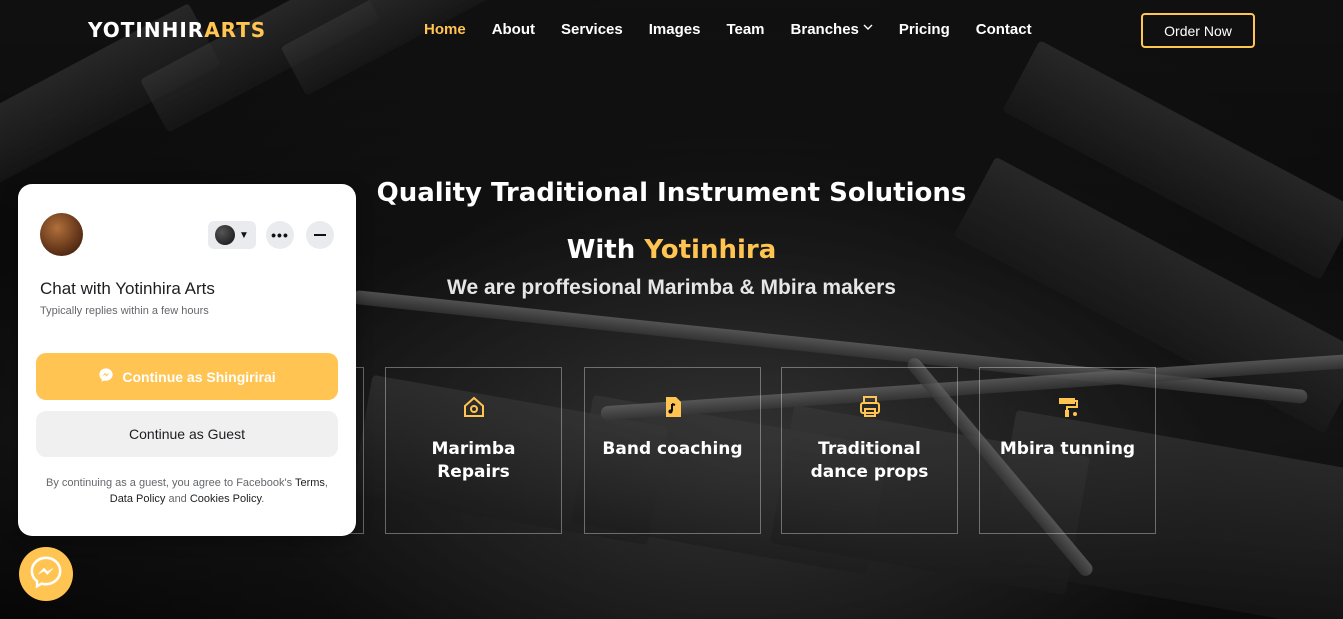  I want to click on more-icon: •••, so click(280, 235).